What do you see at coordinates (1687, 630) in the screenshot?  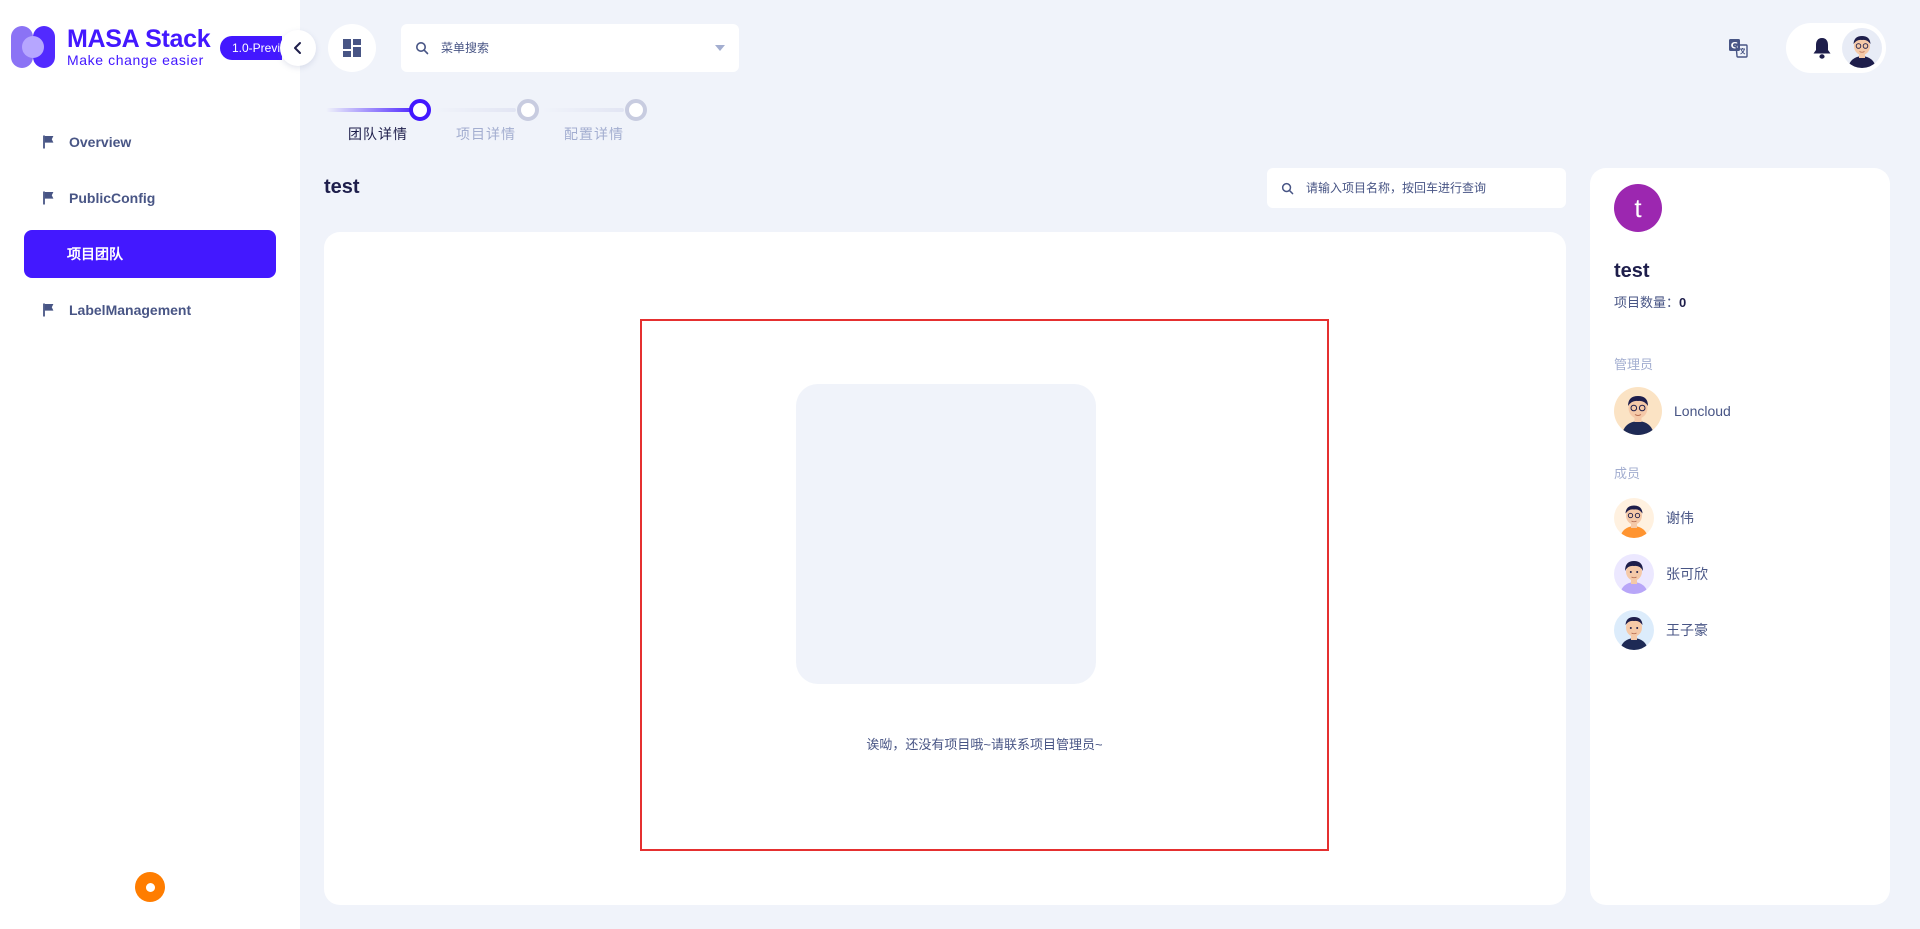 I see `member-name: 王子豪` at bounding box center [1687, 630].